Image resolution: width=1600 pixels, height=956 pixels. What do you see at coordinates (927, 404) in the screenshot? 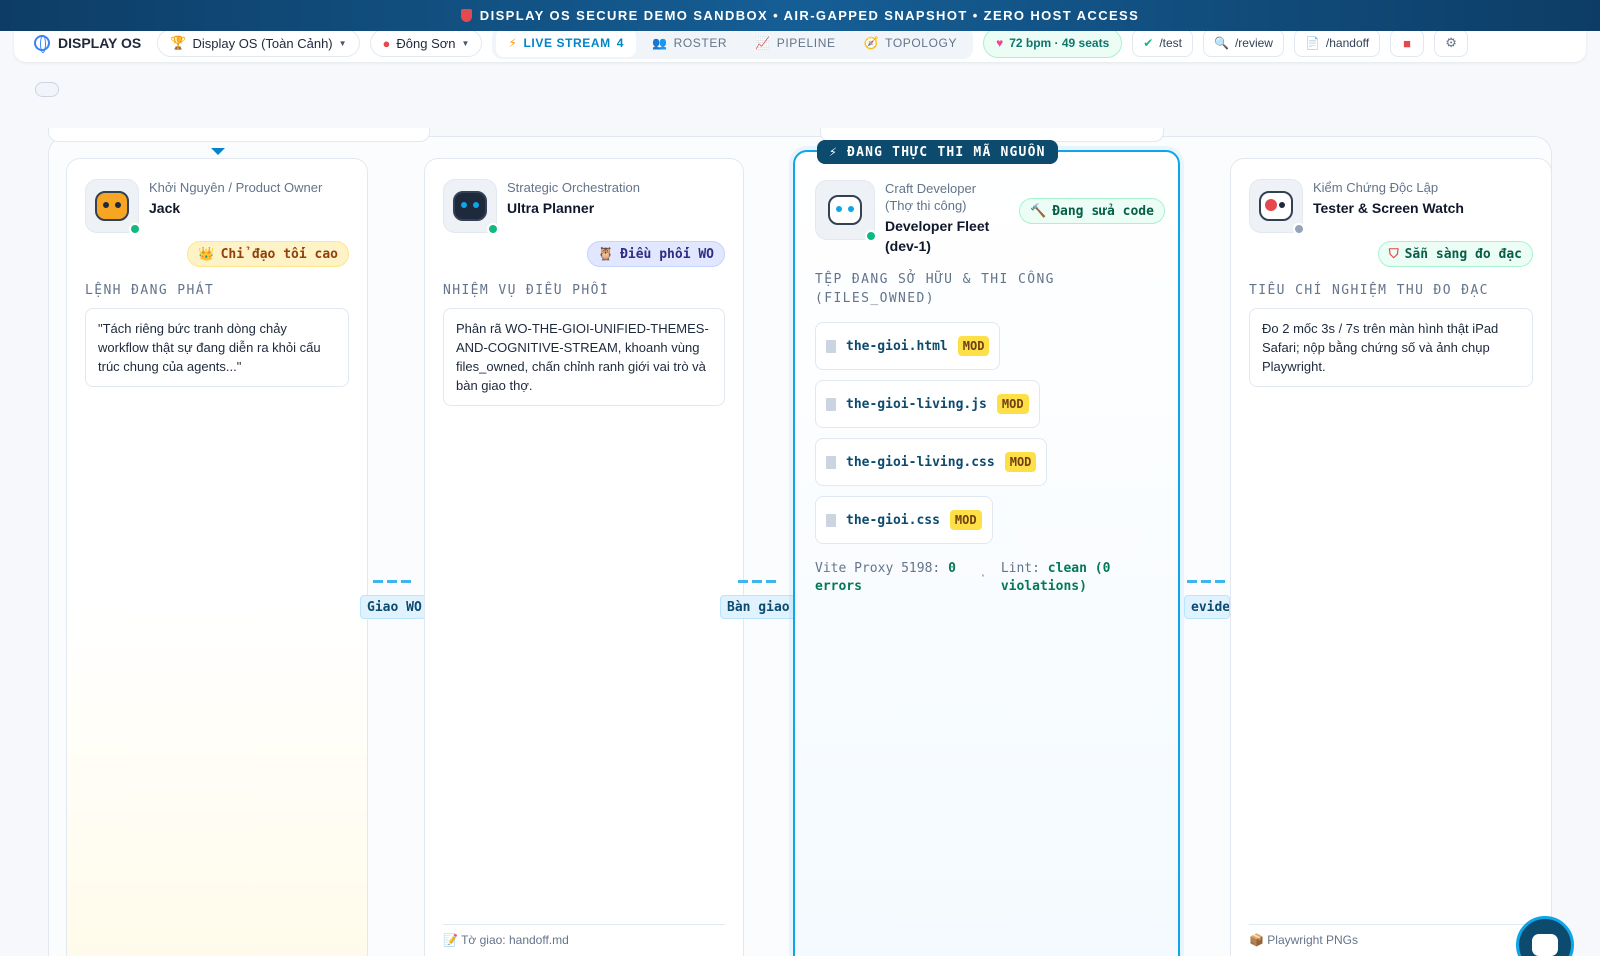
I see `file-item: the-gioi-living.js MOD` at bounding box center [927, 404].